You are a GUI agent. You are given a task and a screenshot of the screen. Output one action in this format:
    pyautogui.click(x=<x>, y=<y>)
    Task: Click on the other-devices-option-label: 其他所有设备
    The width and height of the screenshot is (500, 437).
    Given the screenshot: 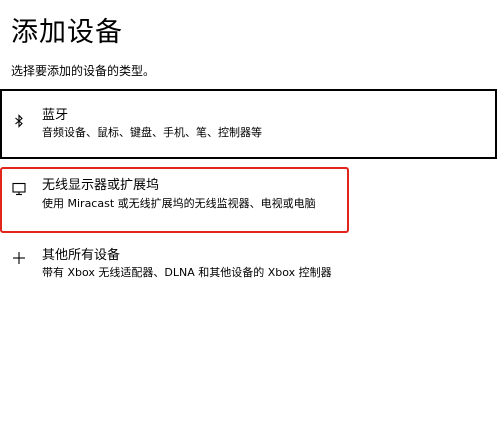 What is the action you would take?
    pyautogui.click(x=81, y=255)
    